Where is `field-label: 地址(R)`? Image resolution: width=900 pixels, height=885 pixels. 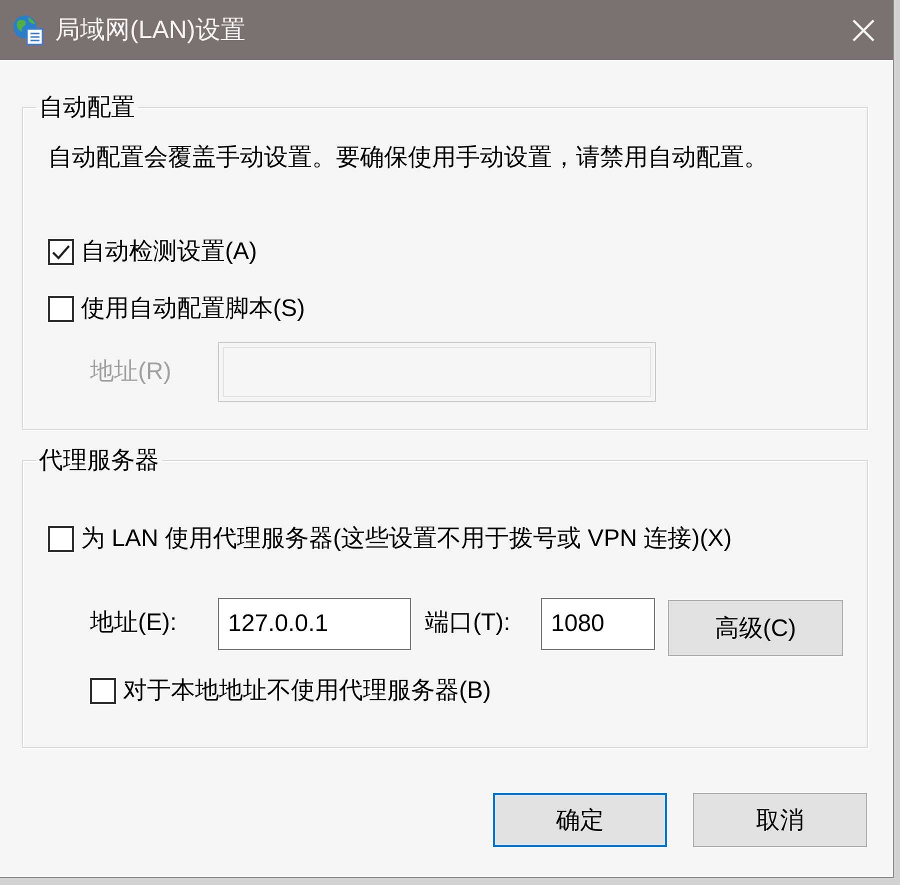 field-label: 地址(R) is located at coordinates (131, 371).